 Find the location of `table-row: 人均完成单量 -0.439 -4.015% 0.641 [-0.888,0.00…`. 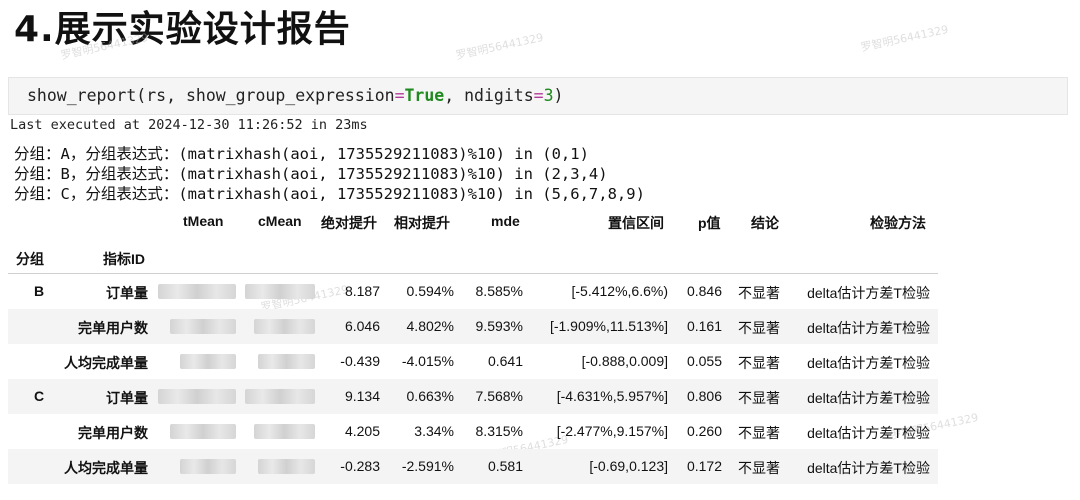

table-row: 人均完成单量 -0.439 -4.015% 0.641 [-0.888,0.00… is located at coordinates (473, 361).